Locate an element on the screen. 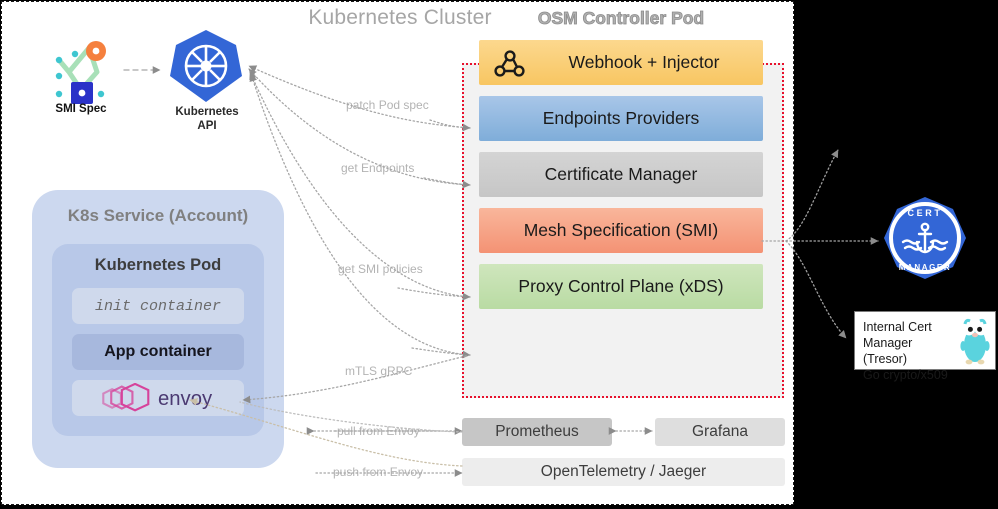 The height and width of the screenshot is (509, 998). webhook-icon is located at coordinates (509, 63).